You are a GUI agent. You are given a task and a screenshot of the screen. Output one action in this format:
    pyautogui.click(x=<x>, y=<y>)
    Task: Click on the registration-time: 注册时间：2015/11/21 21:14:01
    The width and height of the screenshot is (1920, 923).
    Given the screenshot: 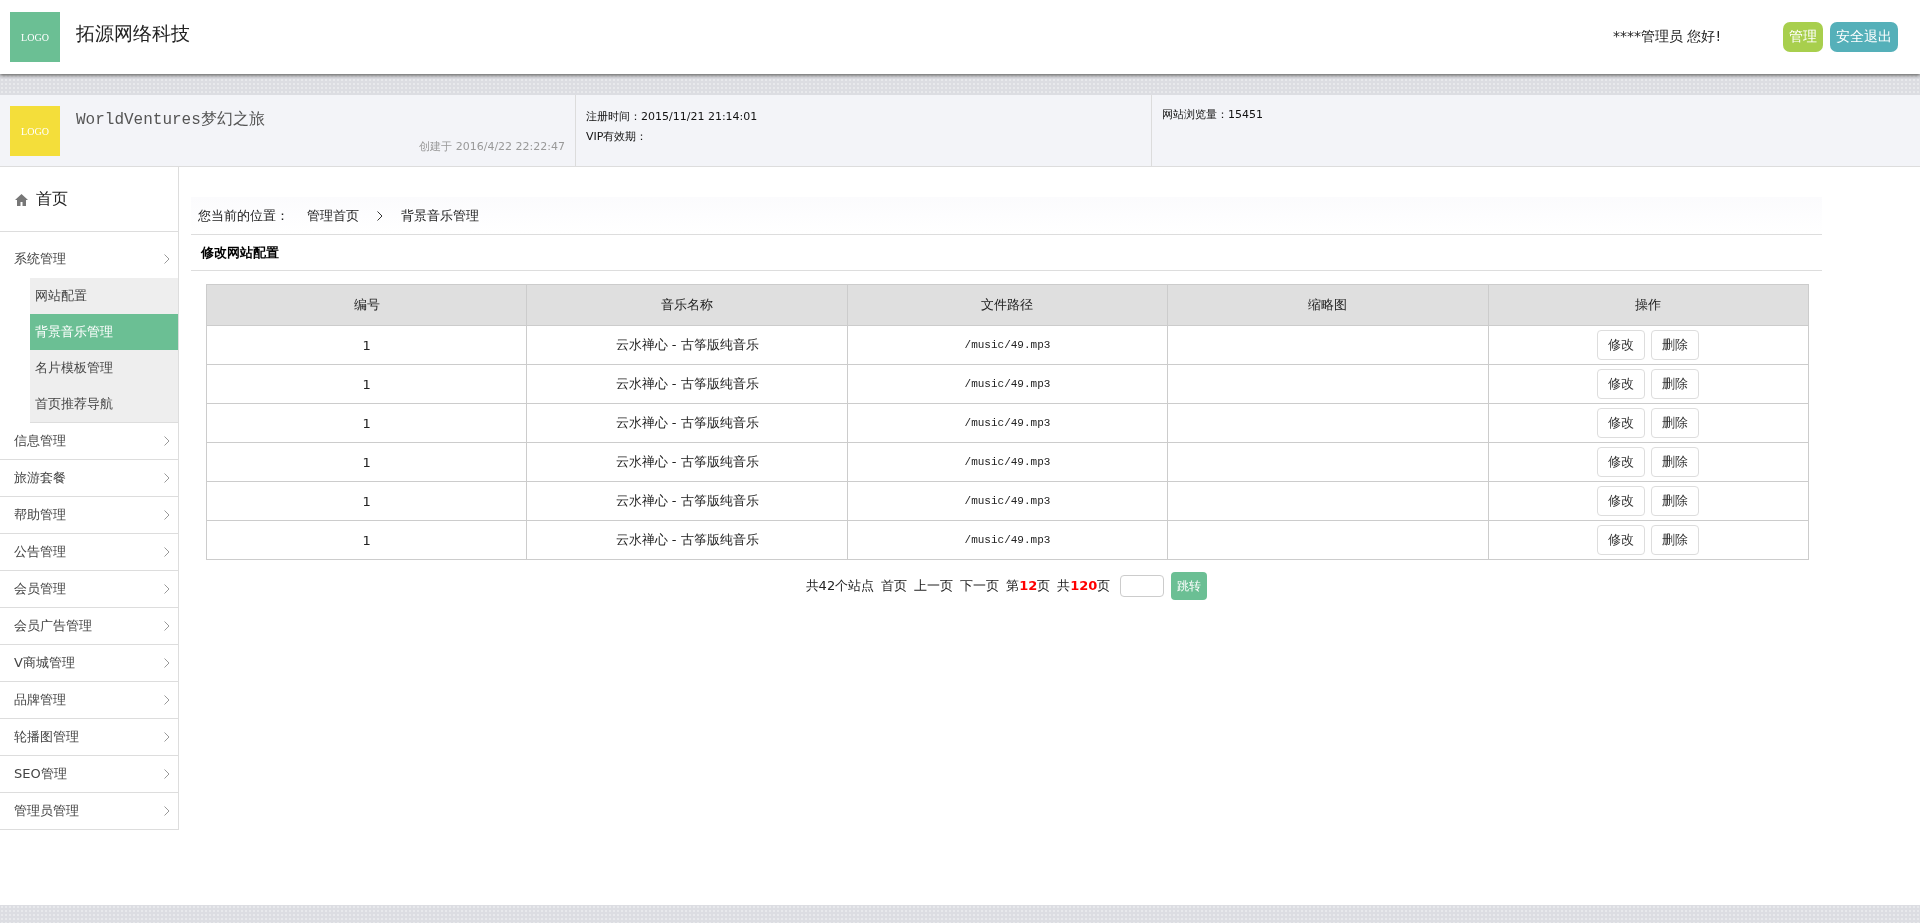 What is the action you would take?
    pyautogui.click(x=672, y=117)
    